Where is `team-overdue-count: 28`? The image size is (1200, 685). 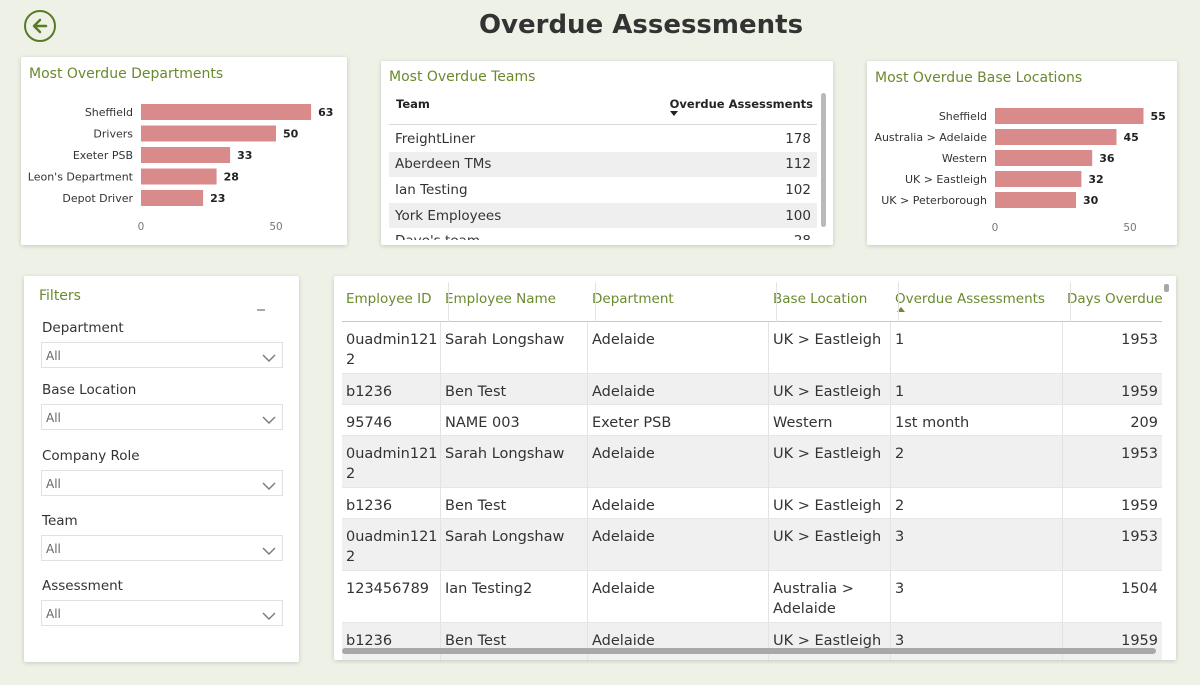
team-overdue-count: 28 is located at coordinates (802, 236).